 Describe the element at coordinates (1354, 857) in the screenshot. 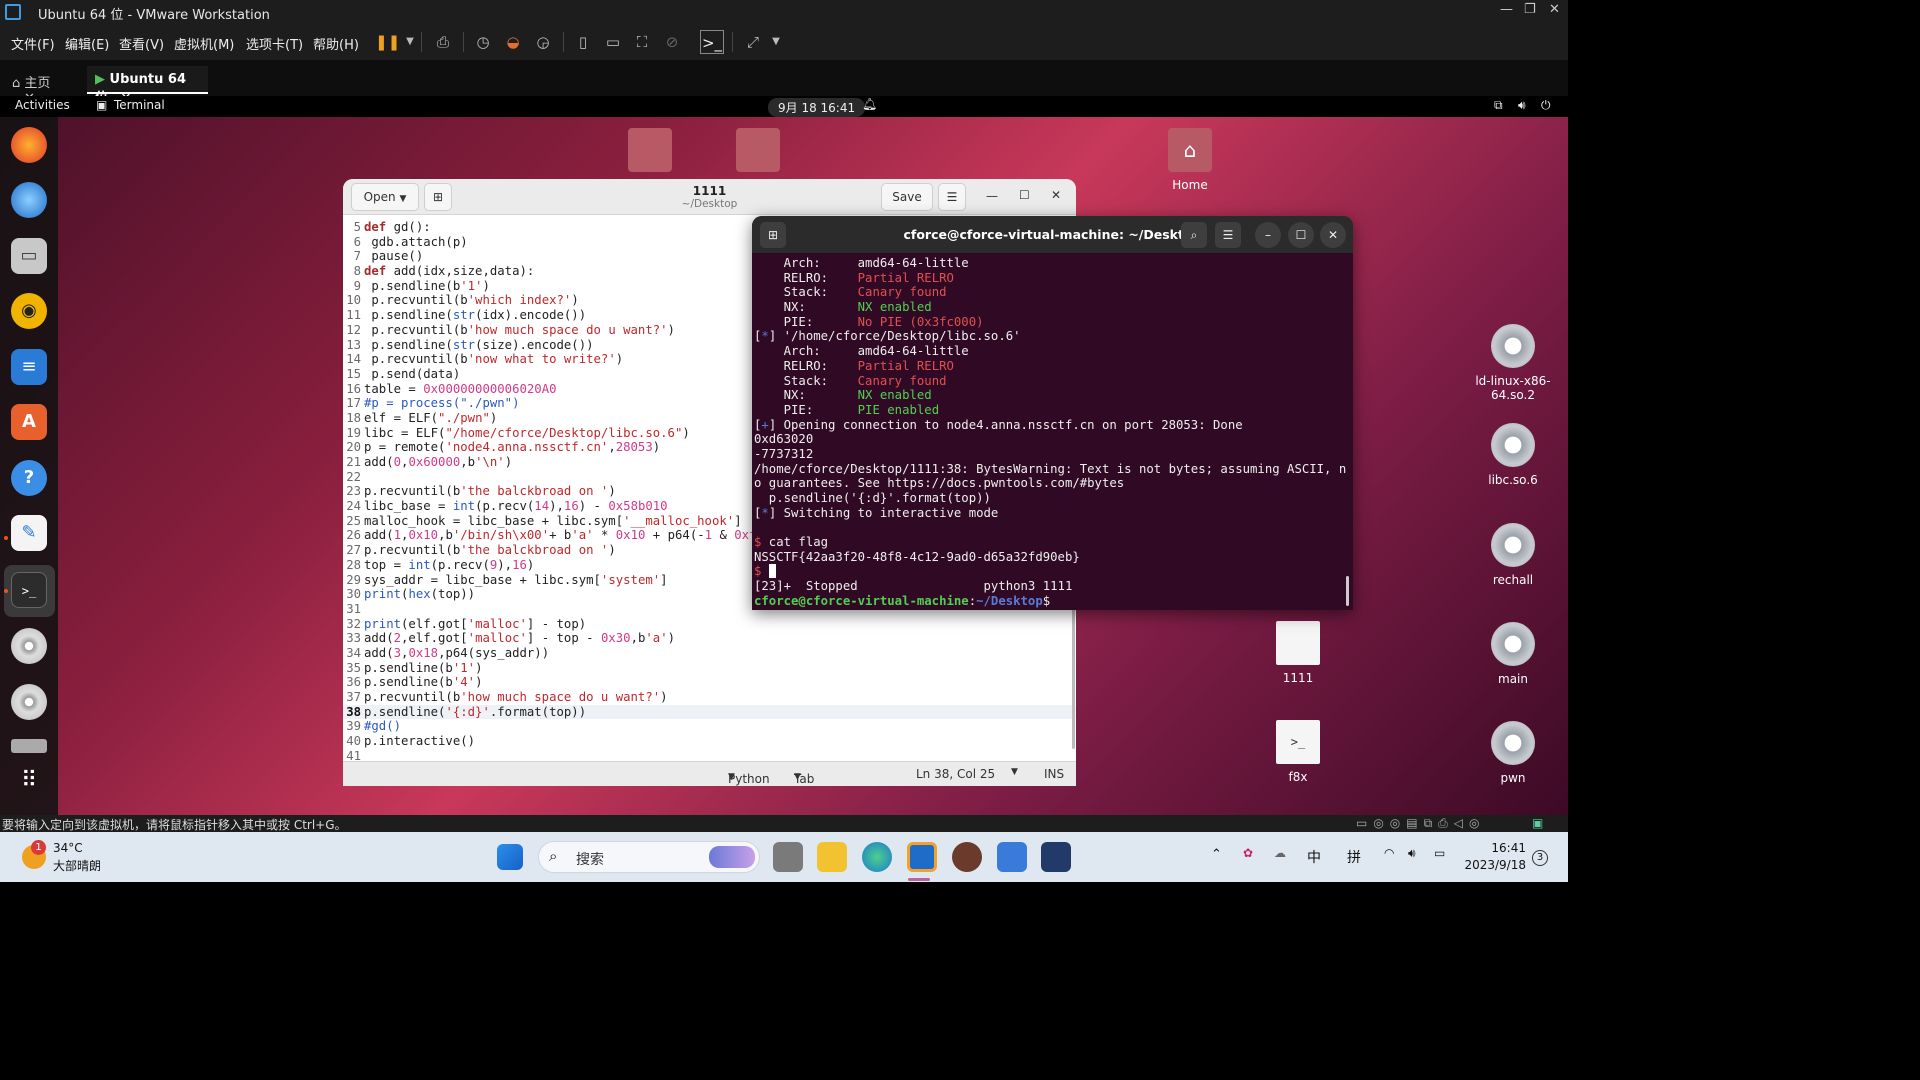

I see `ime-pinyin: 拼` at that location.